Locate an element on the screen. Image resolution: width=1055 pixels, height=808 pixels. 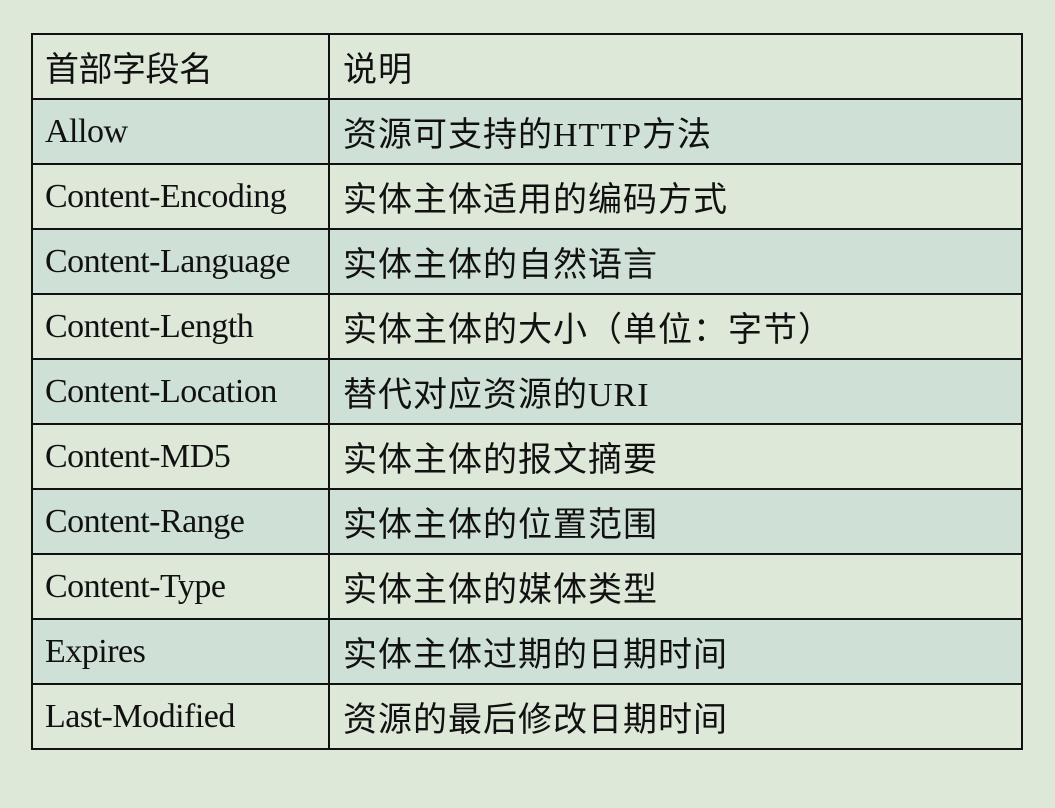
header-description: 说明 is located at coordinates (675, 66).